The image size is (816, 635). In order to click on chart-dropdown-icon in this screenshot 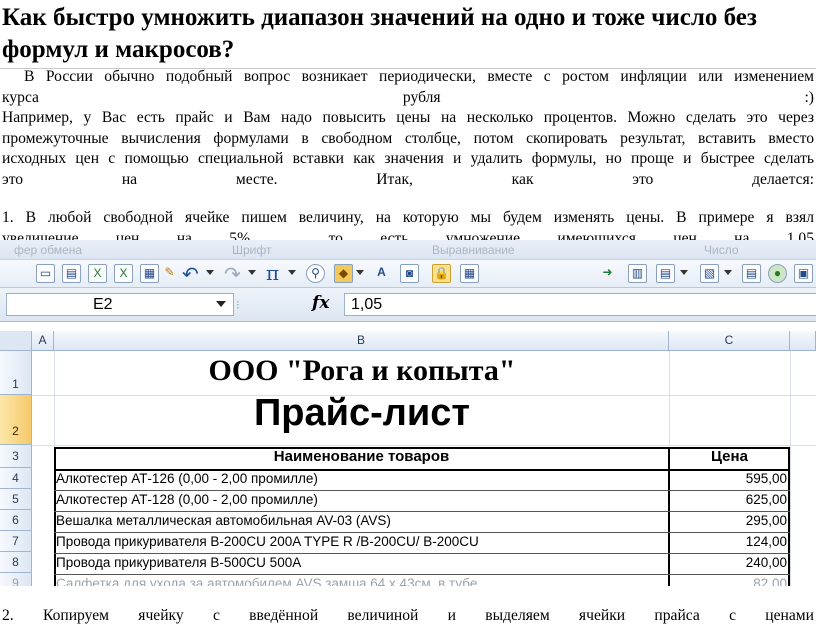, I will do `click(728, 272)`.